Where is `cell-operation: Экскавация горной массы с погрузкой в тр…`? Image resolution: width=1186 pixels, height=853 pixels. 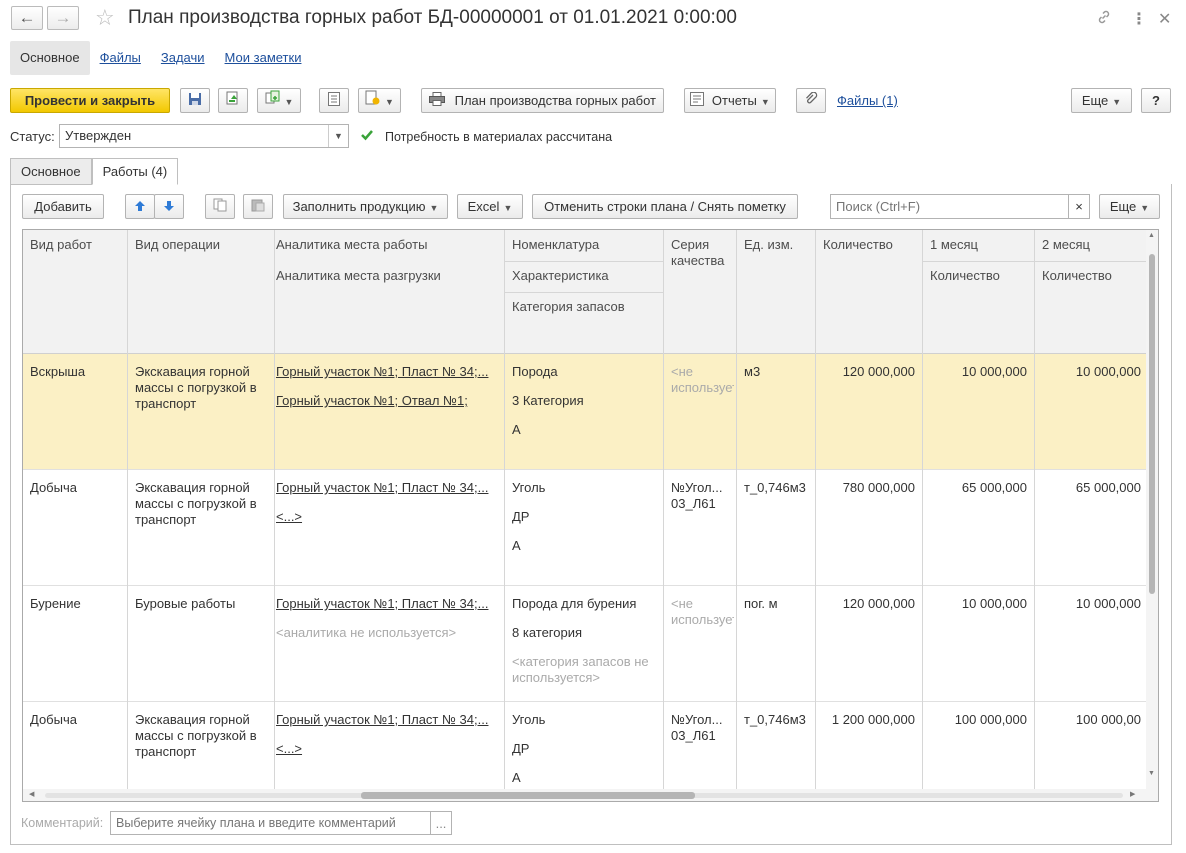 cell-operation: Экскавация горной массы с погрузкой в тр… is located at coordinates (196, 387).